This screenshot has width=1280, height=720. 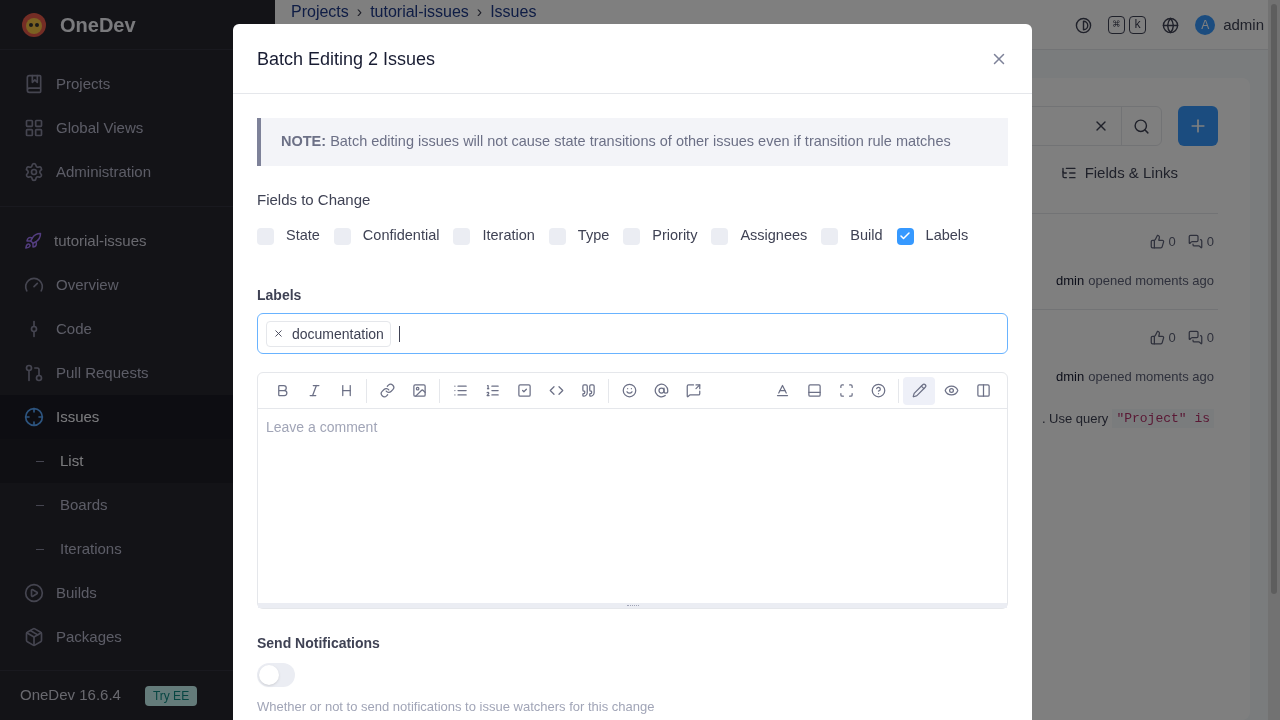 What do you see at coordinates (1243, 25) in the screenshot?
I see `user-name: admin` at bounding box center [1243, 25].